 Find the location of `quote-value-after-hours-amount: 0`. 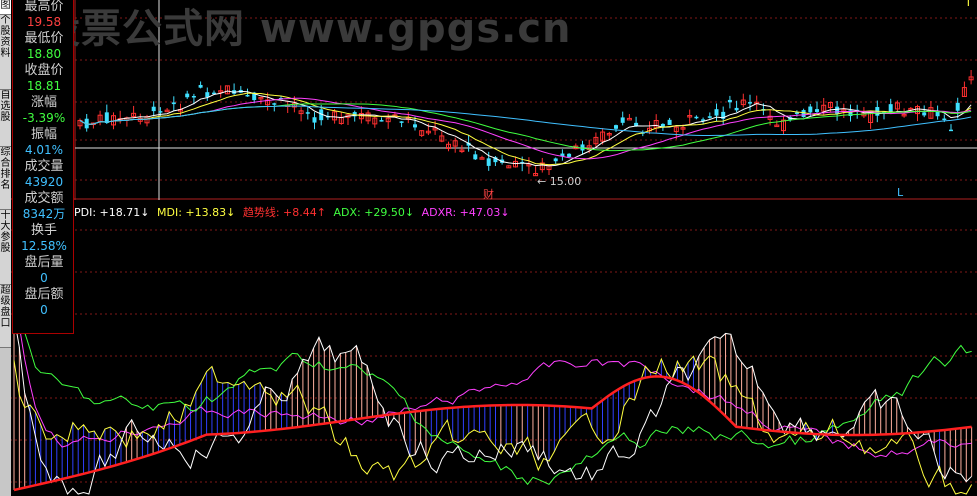

quote-value-after-hours-amount: 0 is located at coordinates (44, 310).